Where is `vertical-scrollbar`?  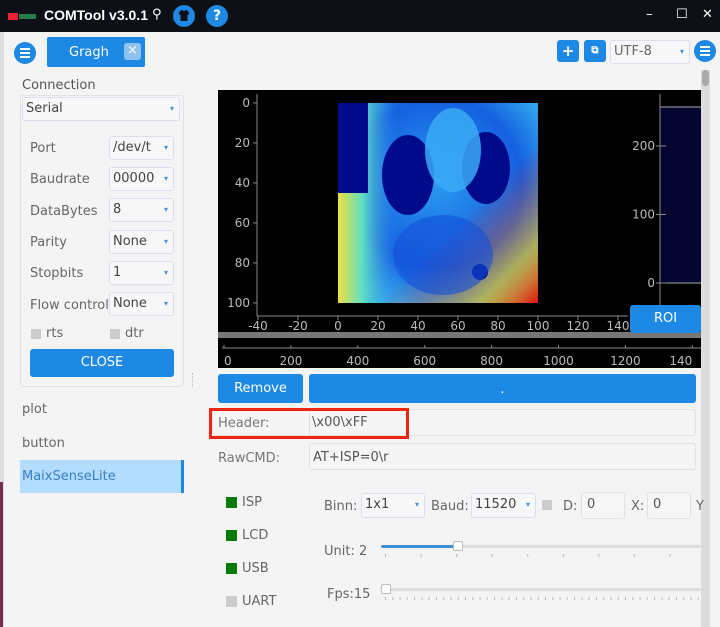 vertical-scrollbar is located at coordinates (705, 348).